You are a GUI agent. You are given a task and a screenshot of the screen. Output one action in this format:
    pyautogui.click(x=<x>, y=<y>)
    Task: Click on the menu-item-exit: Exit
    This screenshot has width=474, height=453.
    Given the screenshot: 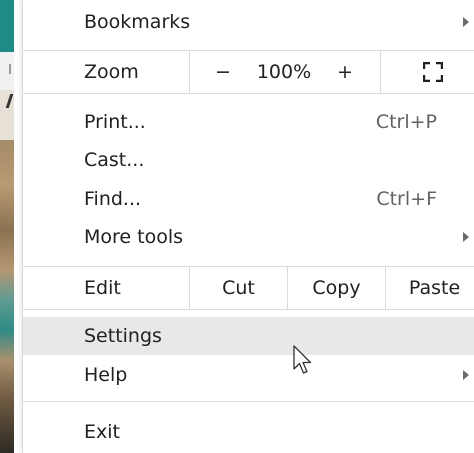 What is the action you would take?
    pyautogui.click(x=248, y=432)
    